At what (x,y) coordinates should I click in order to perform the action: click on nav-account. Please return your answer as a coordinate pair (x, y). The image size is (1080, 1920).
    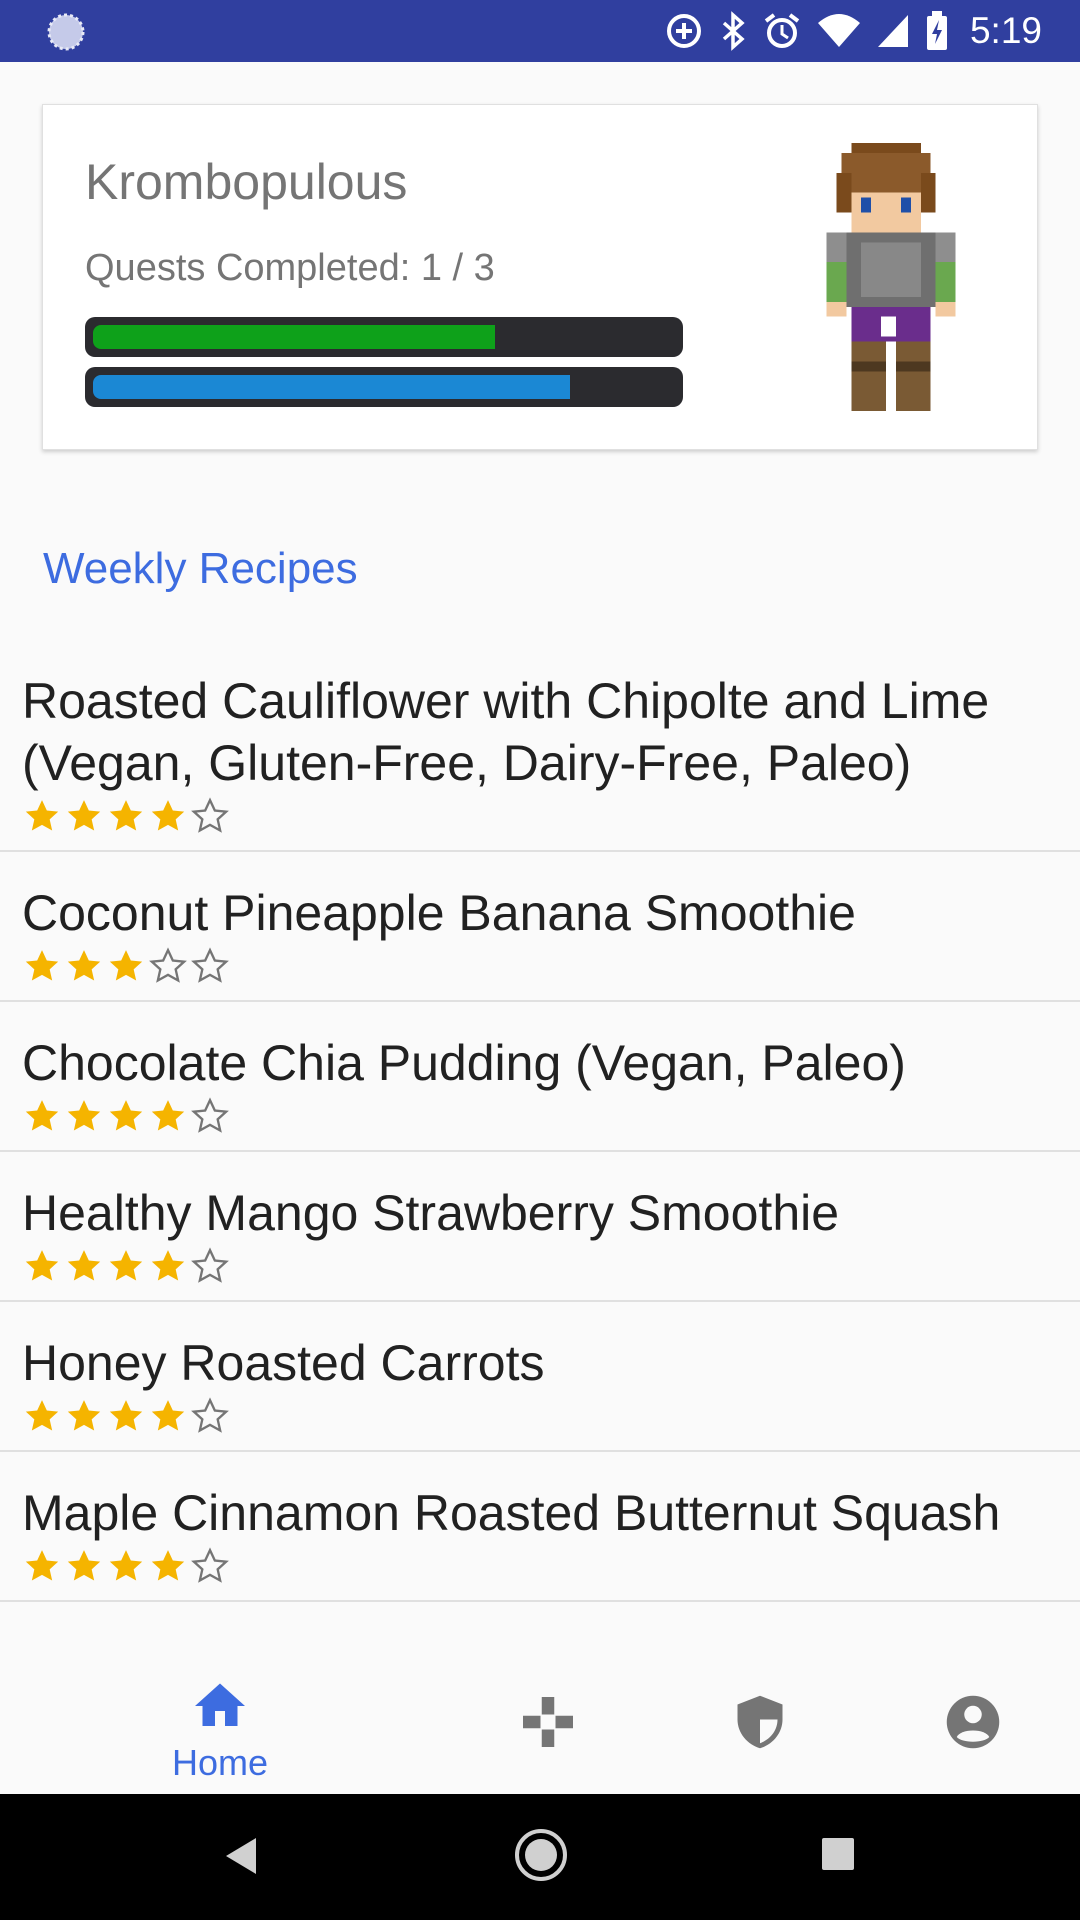
    Looking at the image, I should click on (973, 1722).